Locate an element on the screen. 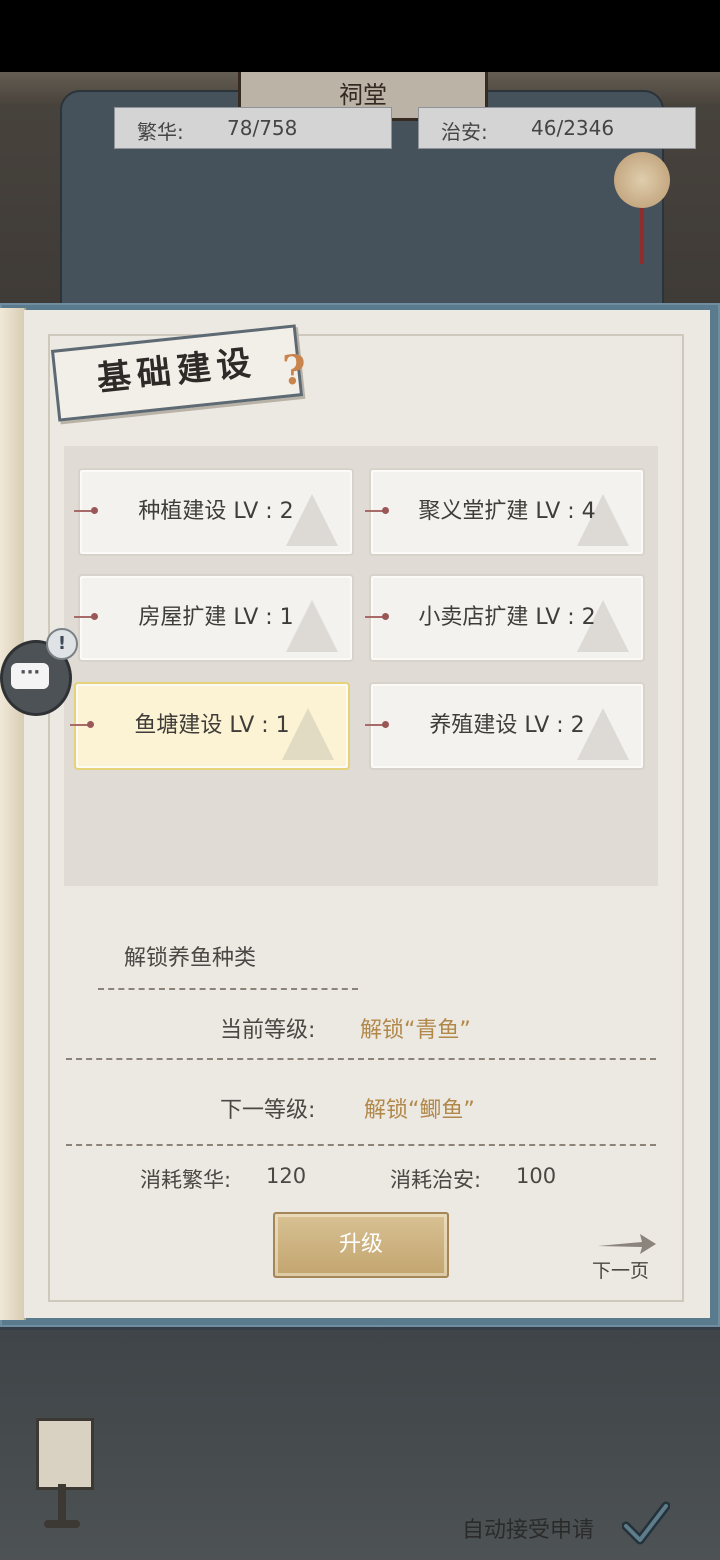 This screenshot has width=720, height=1560. building-label: 养殖建设 LV : 2 is located at coordinates (507, 725).